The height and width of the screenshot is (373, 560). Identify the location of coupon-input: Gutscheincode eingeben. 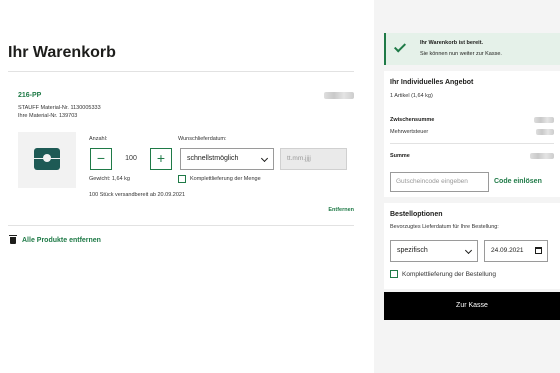
(439, 182).